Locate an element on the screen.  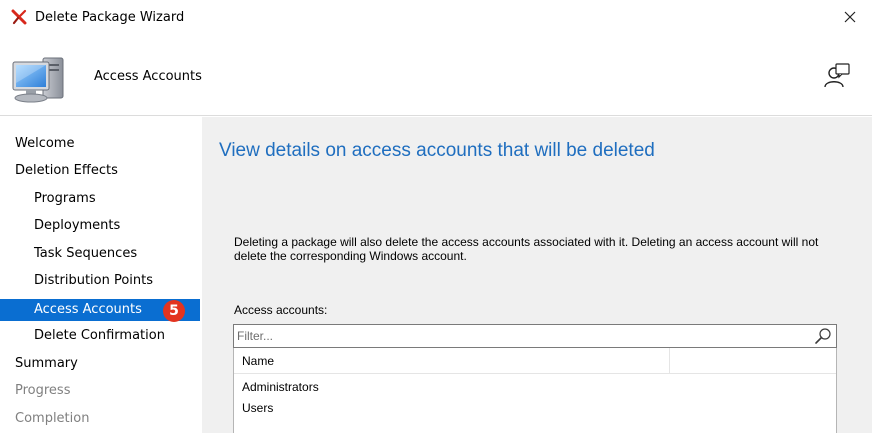
table-row: Administrators is located at coordinates (535, 387).